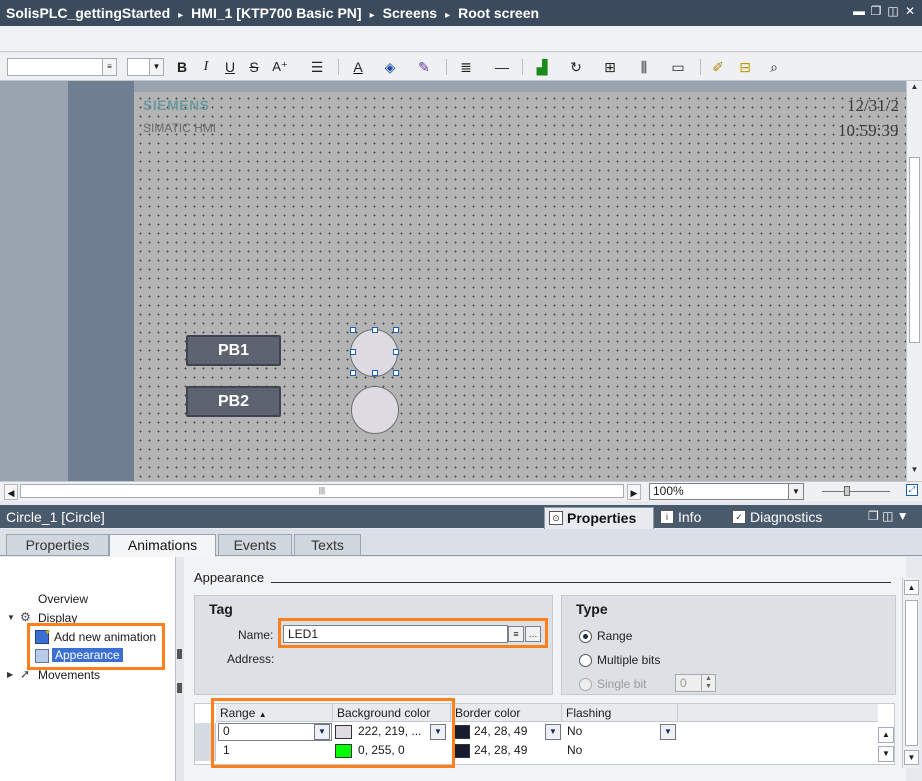 The width and height of the screenshot is (922, 781). Describe the element at coordinates (410, 13) in the screenshot. I see `breadcrumb-screens: Screens` at that location.